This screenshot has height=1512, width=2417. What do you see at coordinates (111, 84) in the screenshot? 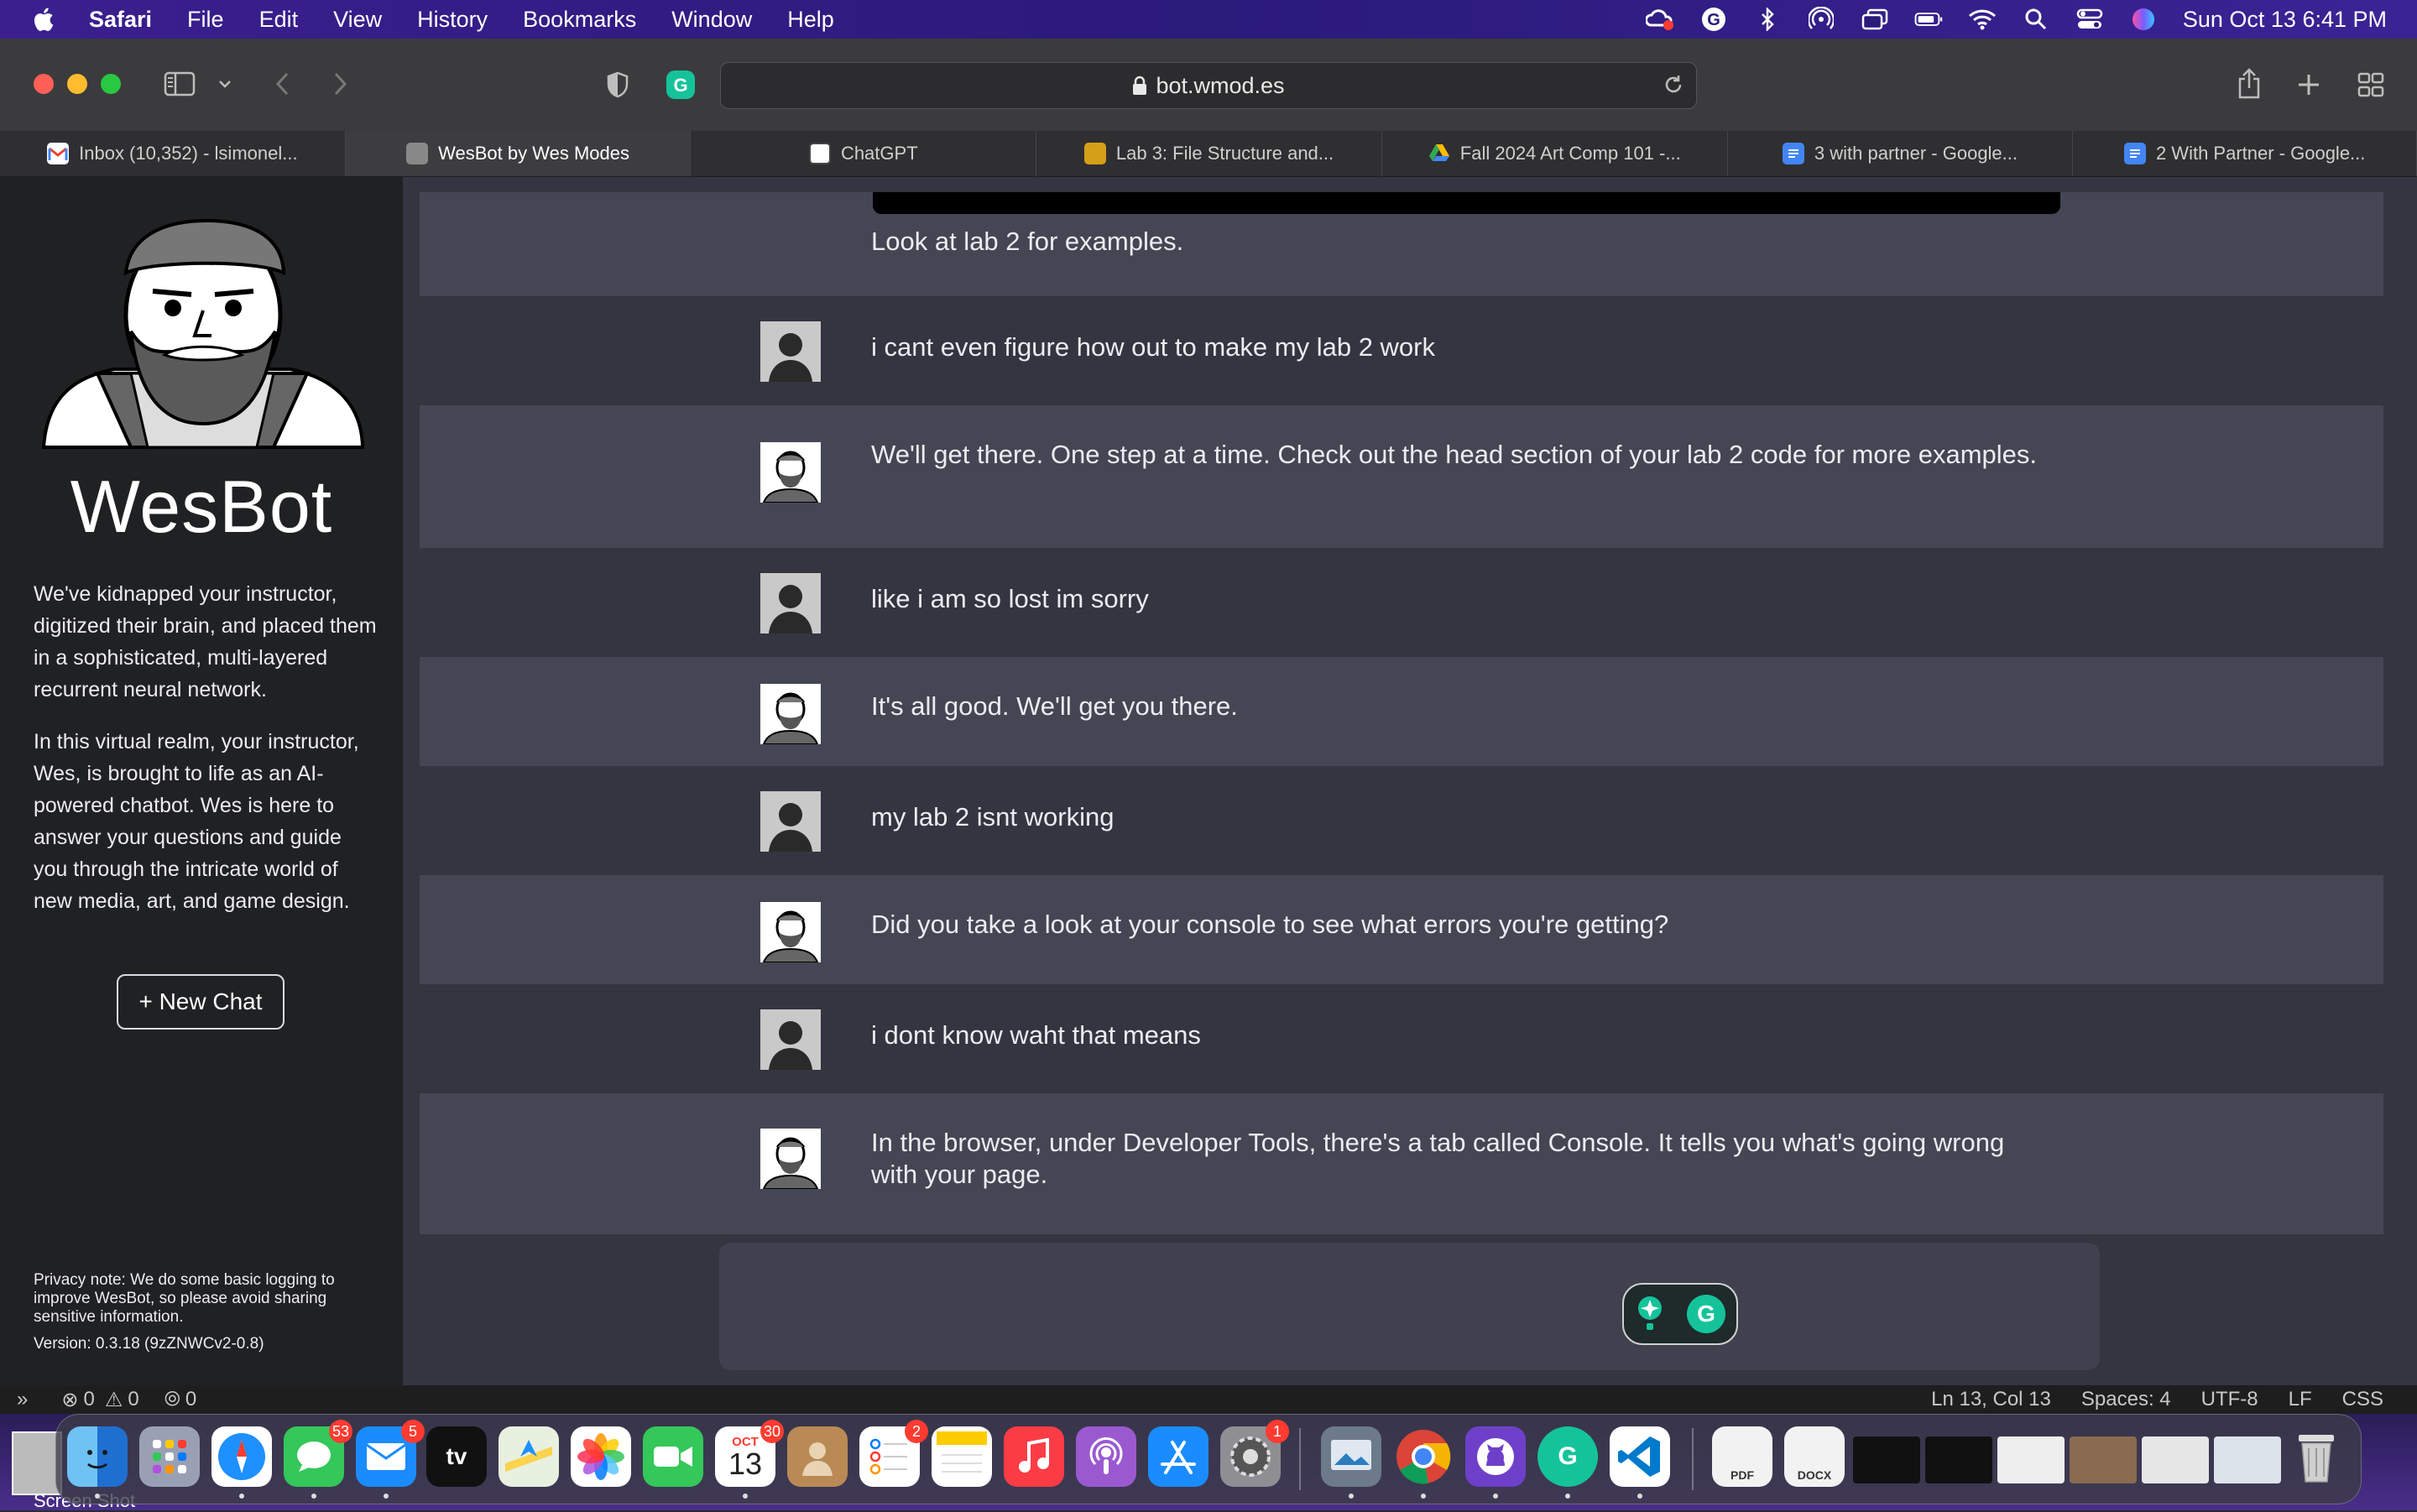
I see `zoom-window-button` at bounding box center [111, 84].